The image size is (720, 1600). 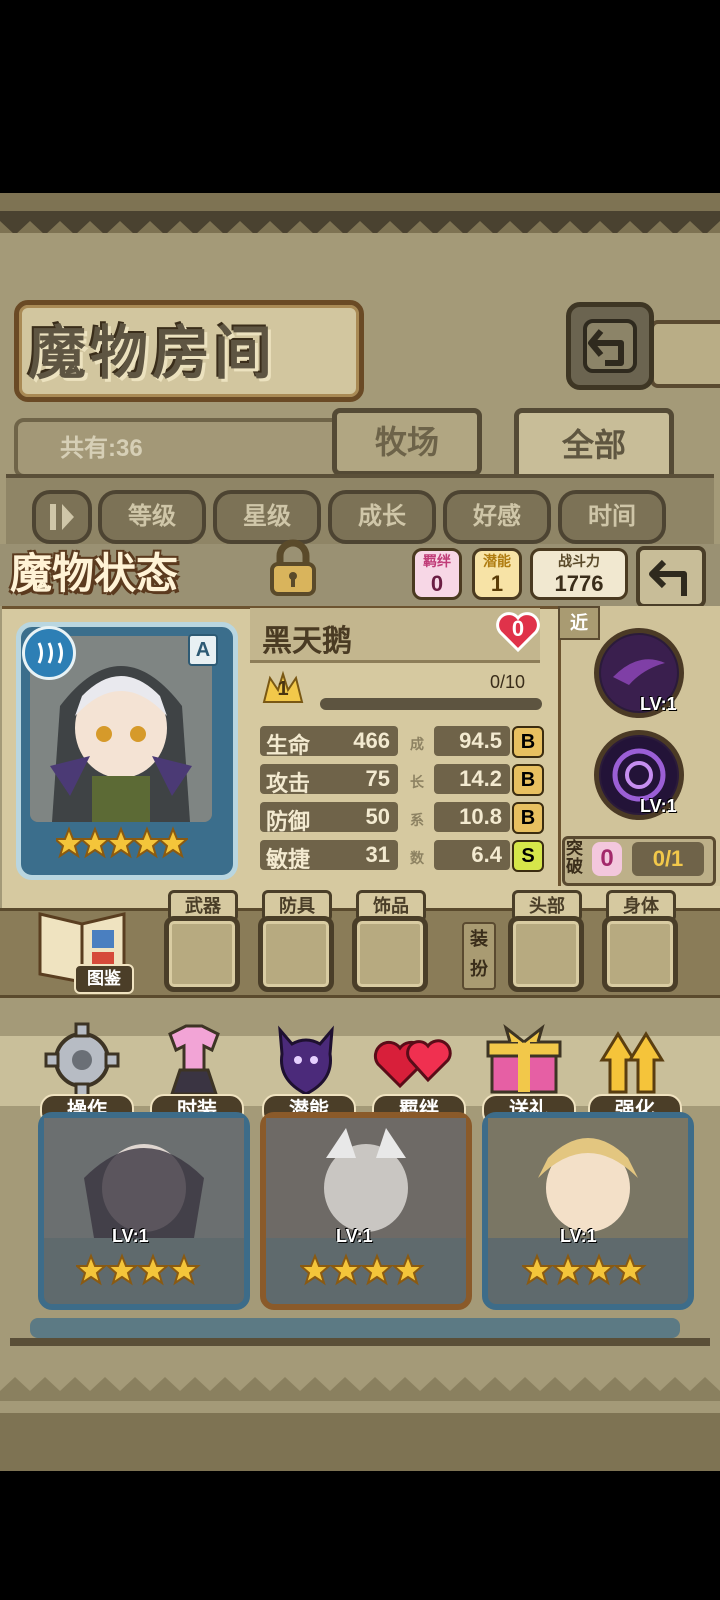 I want to click on element-badge, so click(x=49, y=653).